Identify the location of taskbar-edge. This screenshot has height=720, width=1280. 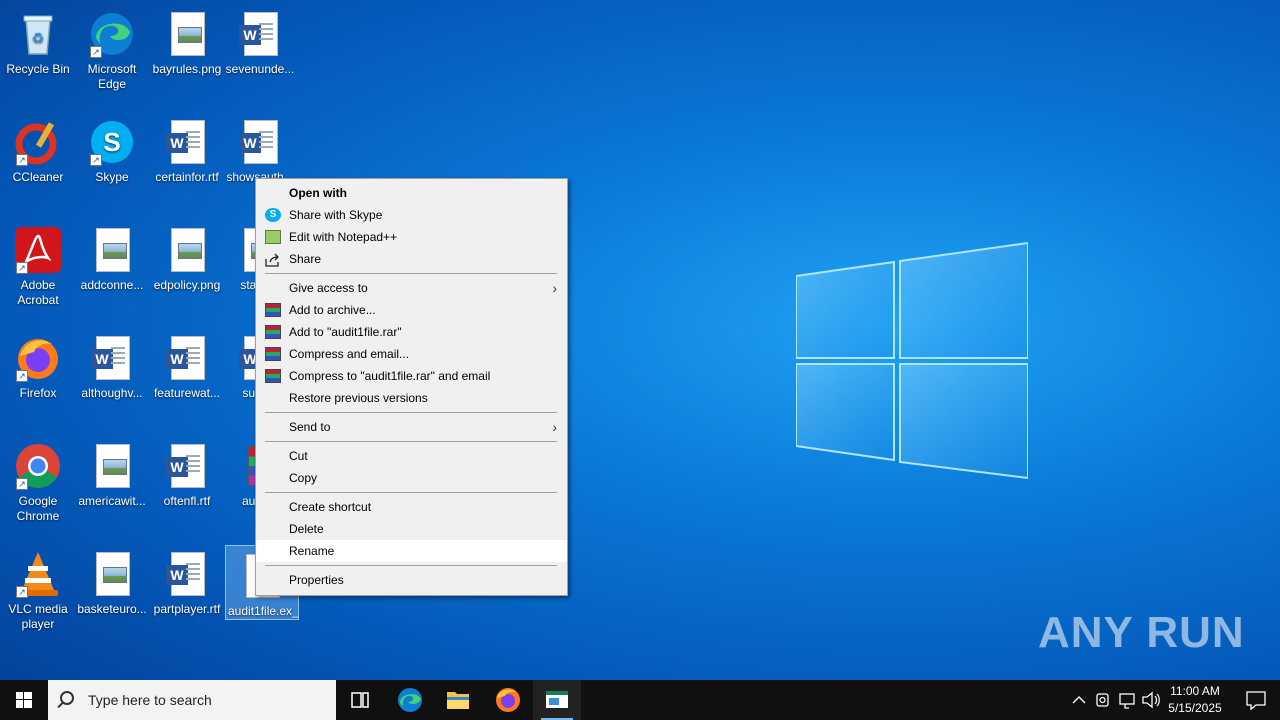
(410, 700).